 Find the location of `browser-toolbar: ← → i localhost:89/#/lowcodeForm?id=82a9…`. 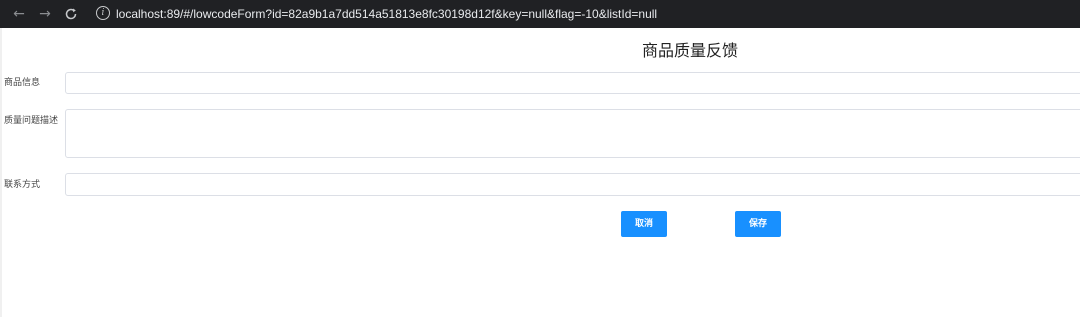

browser-toolbar: ← → i localhost:89/#/lowcodeForm?id=82a9… is located at coordinates (540, 14).